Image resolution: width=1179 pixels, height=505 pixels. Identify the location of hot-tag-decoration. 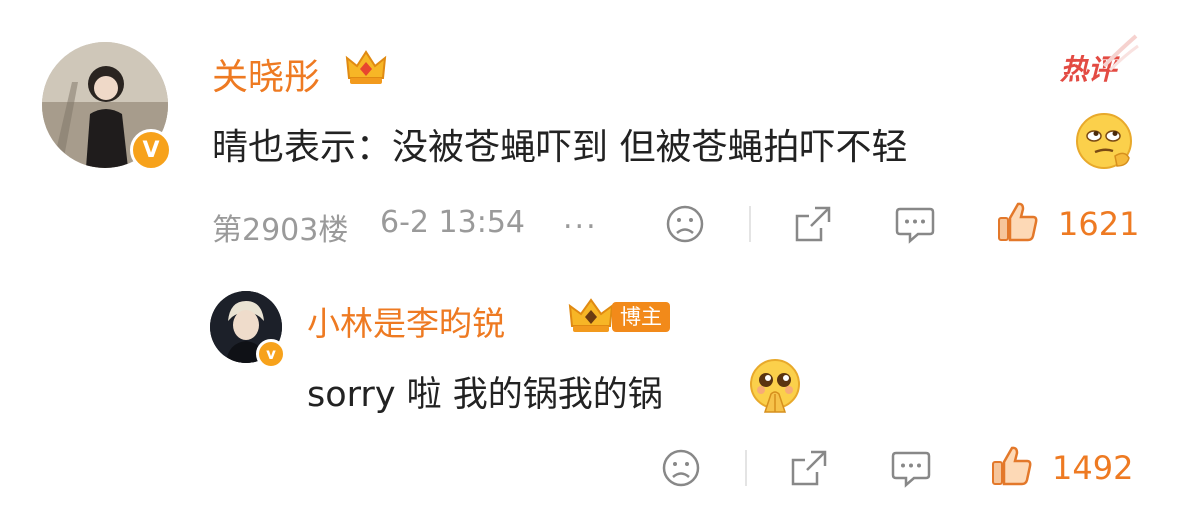
(1120, 53).